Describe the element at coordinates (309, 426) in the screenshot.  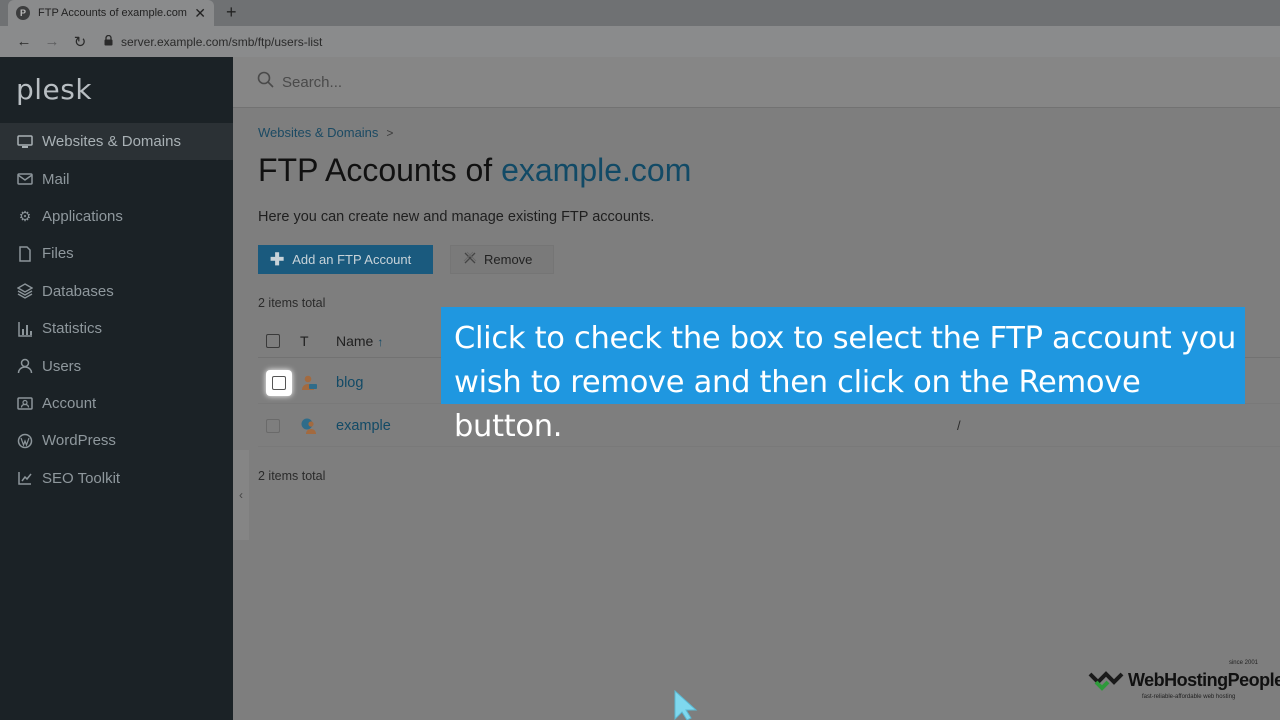
I see `ftp-main-user-icon` at that location.